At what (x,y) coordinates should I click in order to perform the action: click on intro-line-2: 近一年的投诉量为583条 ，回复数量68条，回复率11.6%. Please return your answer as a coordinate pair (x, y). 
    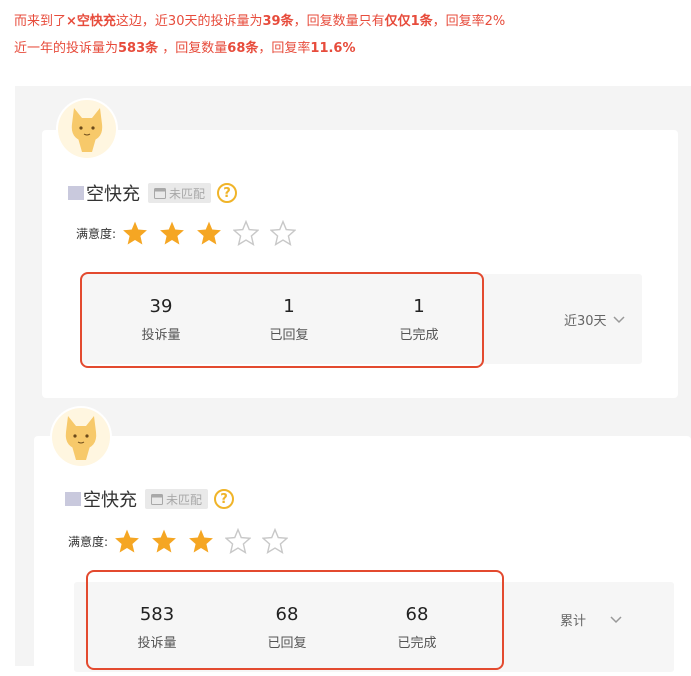
    Looking at the image, I should click on (259, 48).